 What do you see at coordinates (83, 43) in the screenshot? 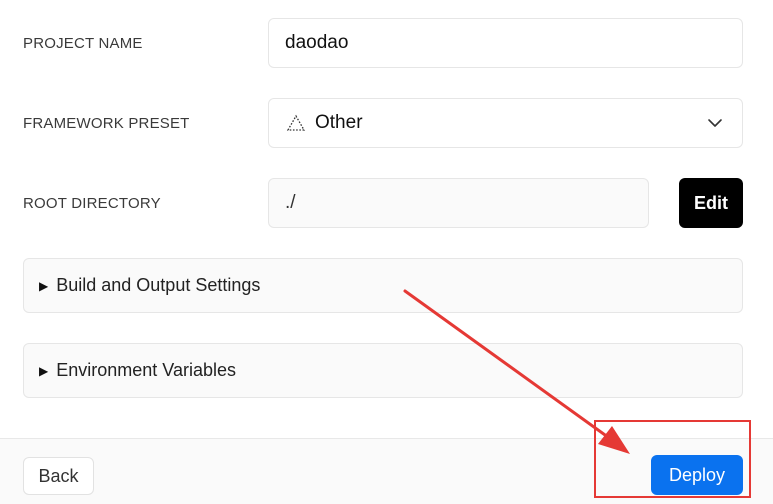
I see `project-name-label: PROJECT NAME` at bounding box center [83, 43].